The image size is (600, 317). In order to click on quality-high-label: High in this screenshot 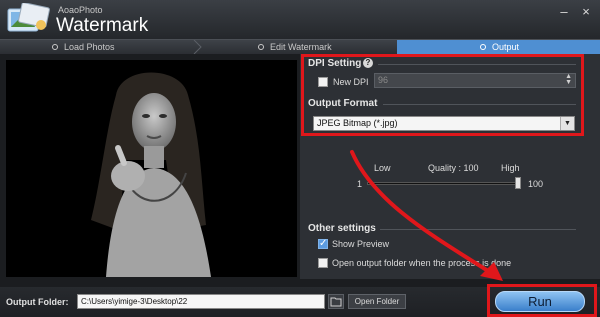, I will do `click(510, 168)`.